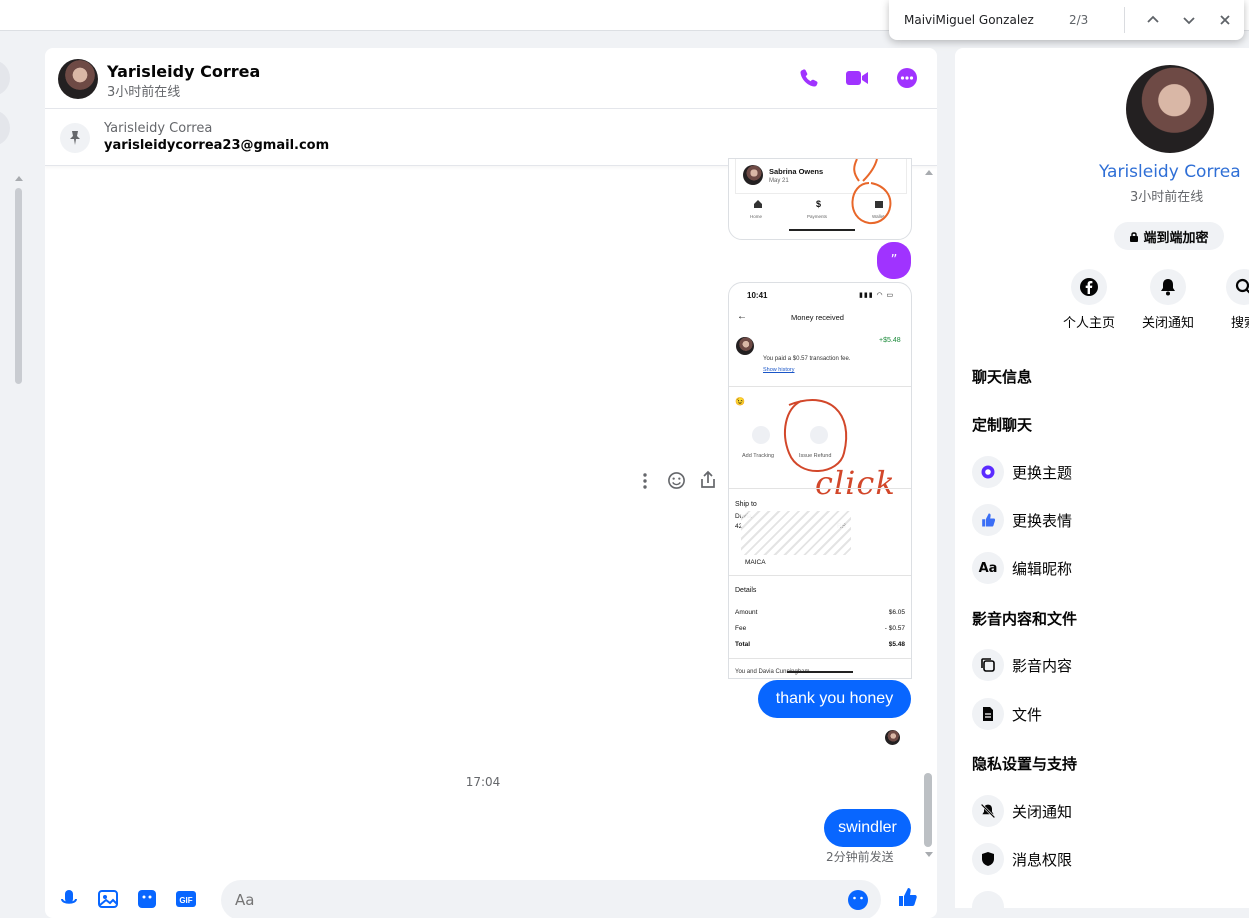 The image size is (1249, 918). Describe the element at coordinates (1042, 665) in the screenshot. I see `menu-item-label: 影音内容` at that location.